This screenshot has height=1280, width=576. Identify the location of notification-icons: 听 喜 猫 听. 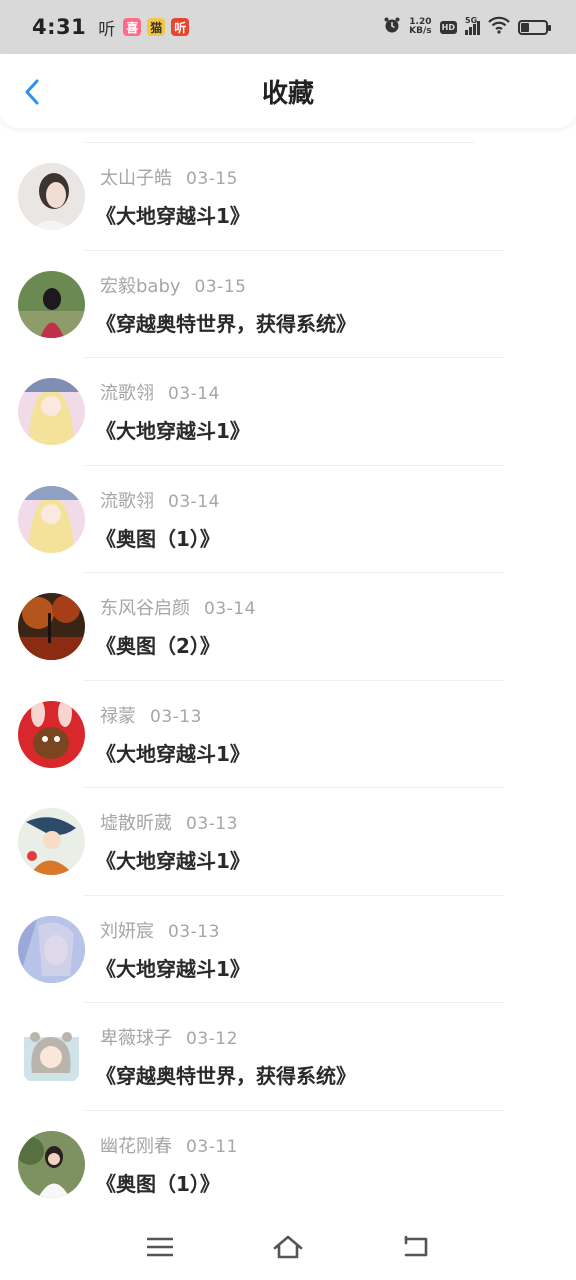
(143, 29).